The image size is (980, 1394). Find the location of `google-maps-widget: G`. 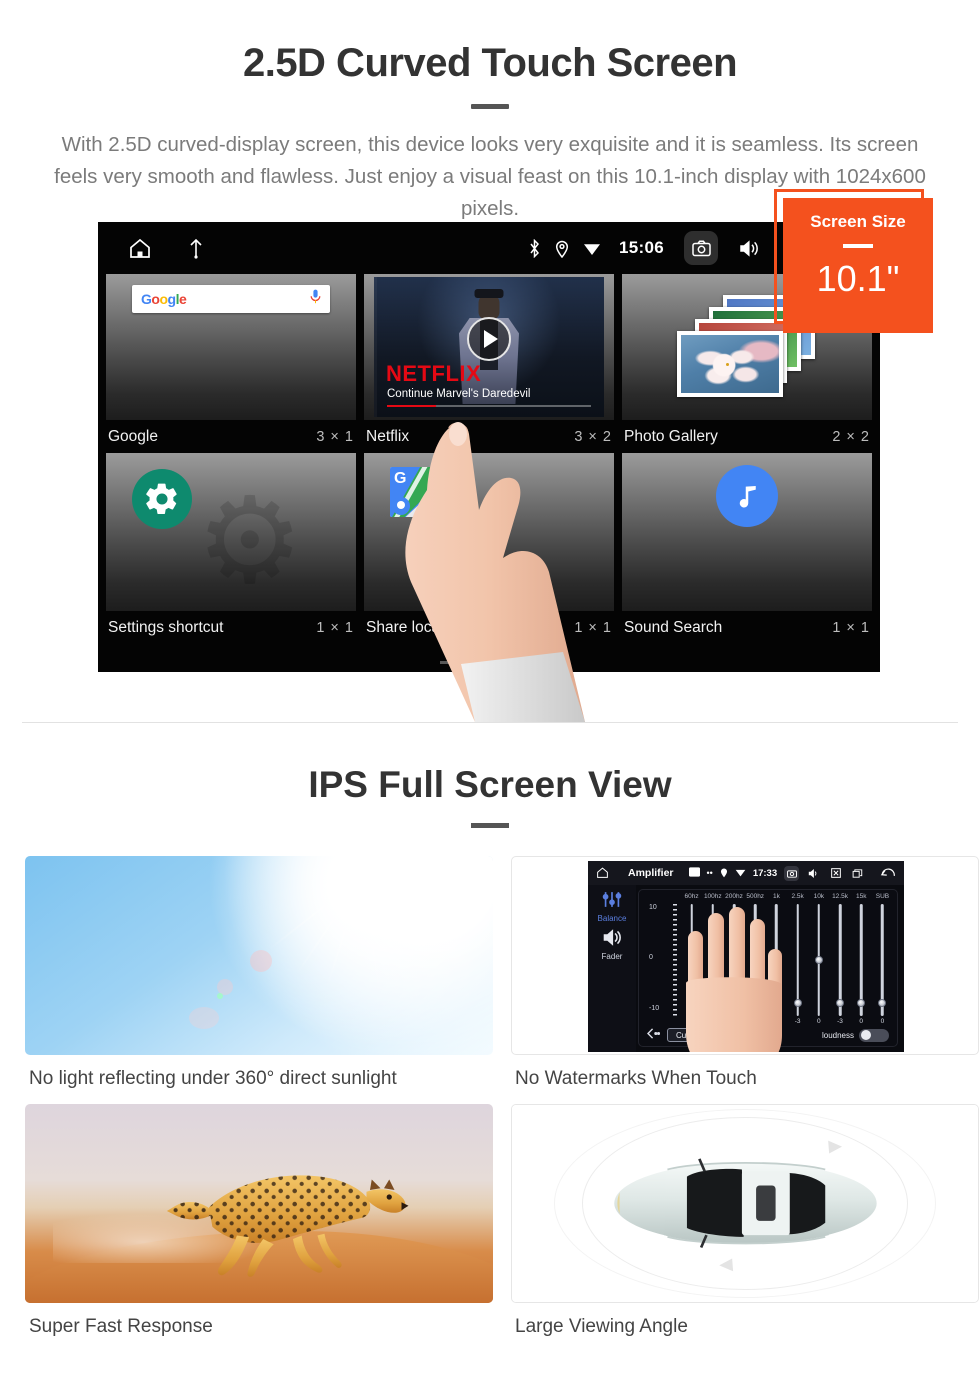

google-maps-widget: G is located at coordinates (489, 532).